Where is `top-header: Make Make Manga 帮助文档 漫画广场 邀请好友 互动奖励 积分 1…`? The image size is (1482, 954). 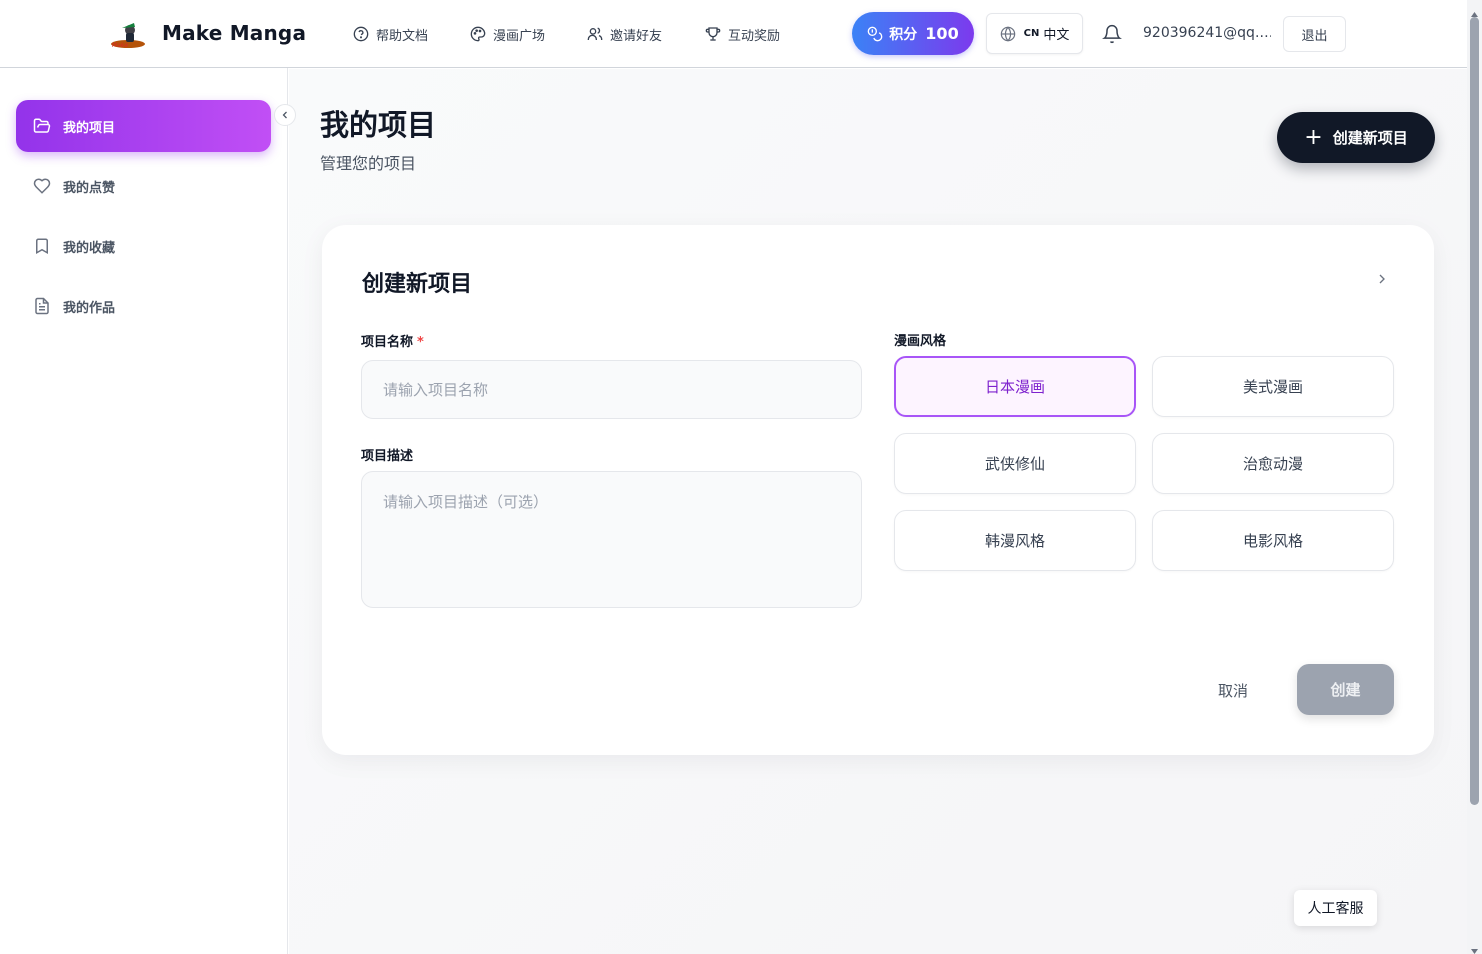 top-header: Make Make Manga 帮助文档 漫画广场 邀请好友 互动奖励 积分 1… is located at coordinates (733, 34).